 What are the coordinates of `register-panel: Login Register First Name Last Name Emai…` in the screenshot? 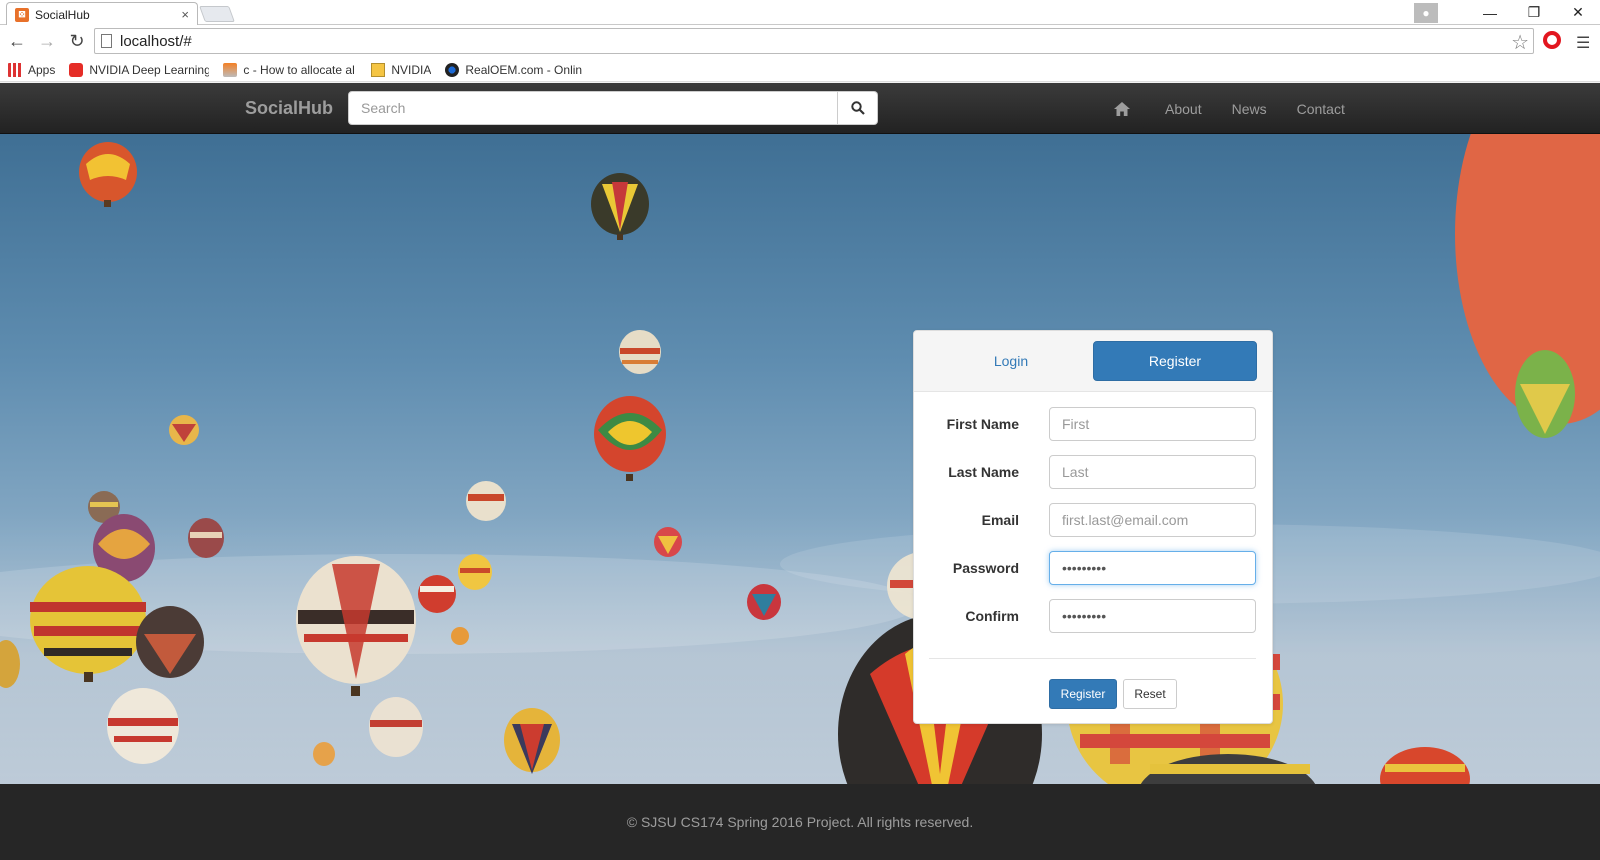 It's located at (1093, 527).